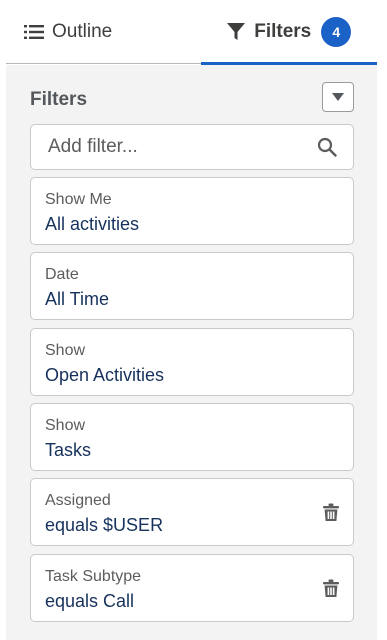 The height and width of the screenshot is (640, 387). I want to click on filter-card-show-status: Show Open Activities, so click(192, 362).